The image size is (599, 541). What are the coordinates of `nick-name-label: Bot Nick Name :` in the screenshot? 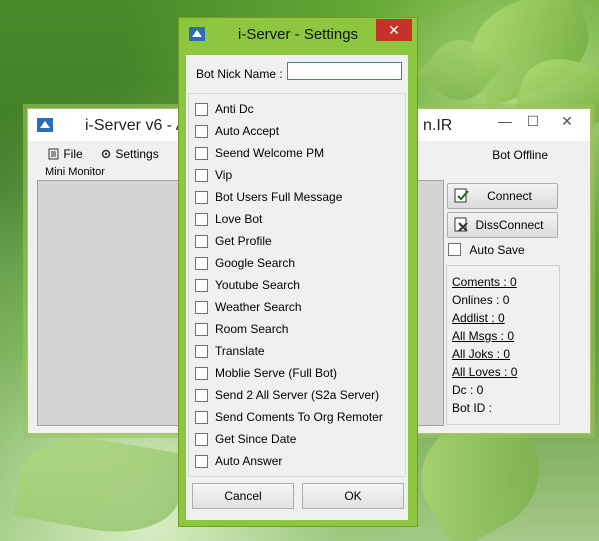 It's located at (239, 74).